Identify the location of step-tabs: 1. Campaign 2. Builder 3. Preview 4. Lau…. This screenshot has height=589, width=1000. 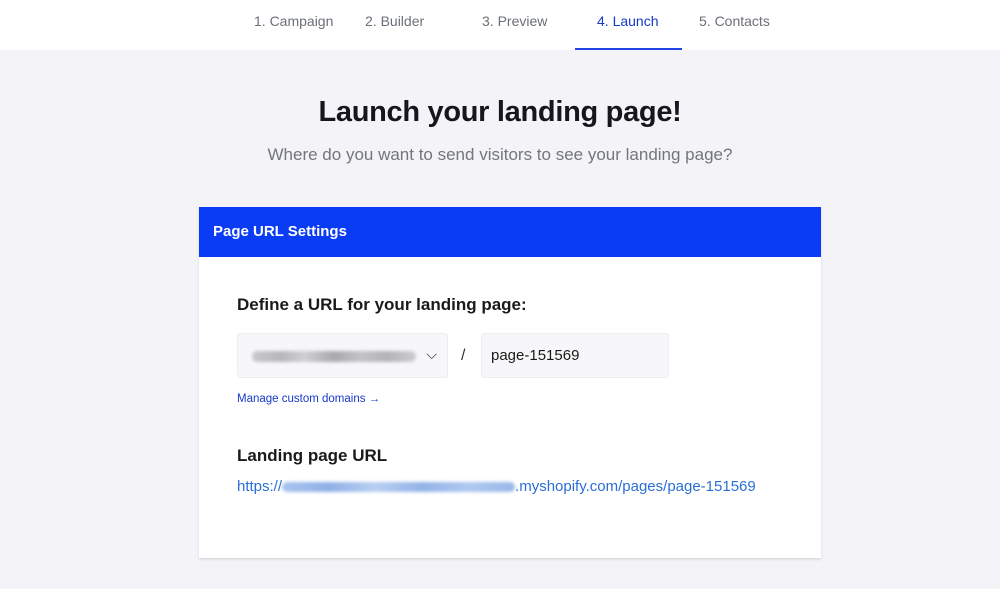
(515, 25).